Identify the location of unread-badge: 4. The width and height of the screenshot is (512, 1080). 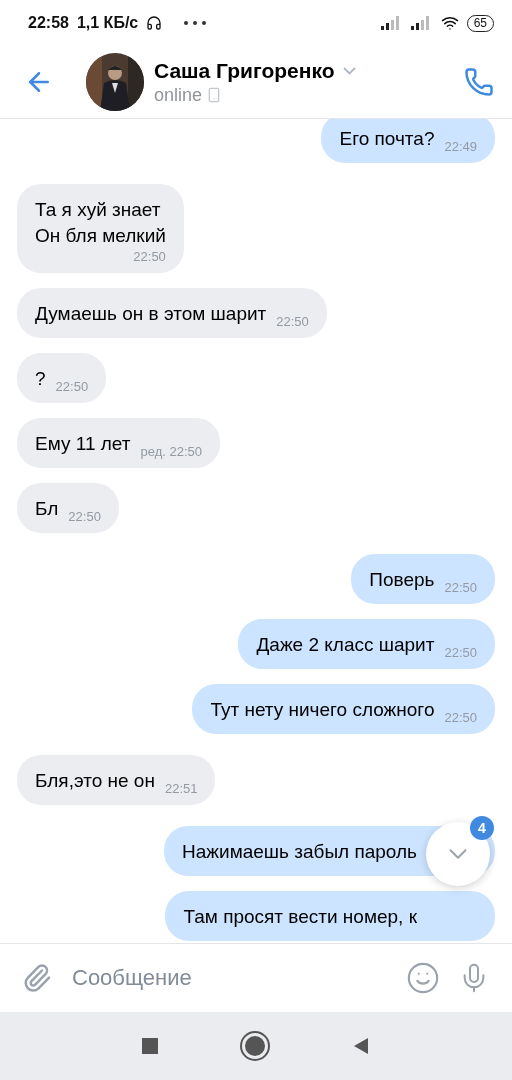
(482, 828).